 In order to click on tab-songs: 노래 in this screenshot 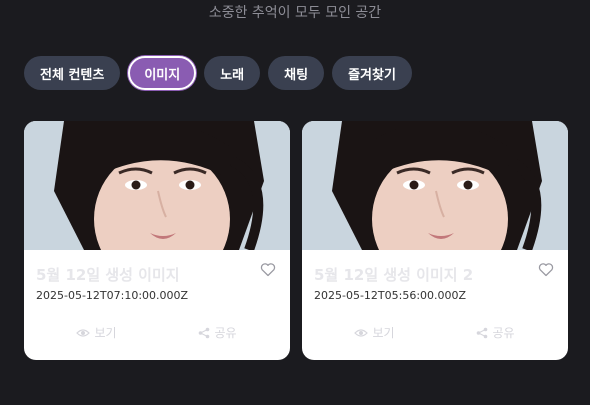, I will do `click(232, 73)`.